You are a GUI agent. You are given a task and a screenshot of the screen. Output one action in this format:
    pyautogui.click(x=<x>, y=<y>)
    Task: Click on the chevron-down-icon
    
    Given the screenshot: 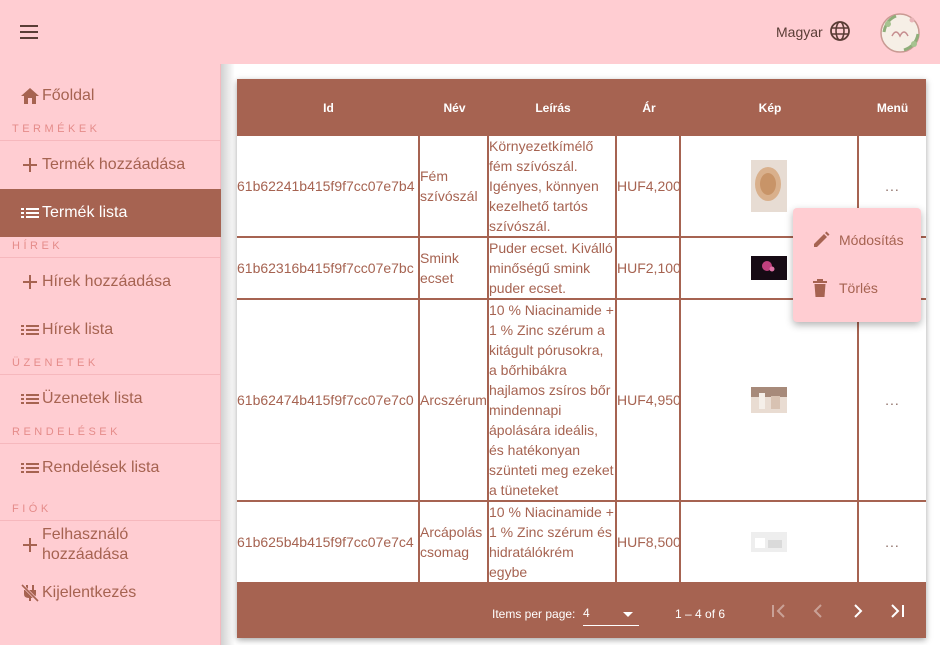 What is the action you would take?
    pyautogui.click(x=628, y=614)
    